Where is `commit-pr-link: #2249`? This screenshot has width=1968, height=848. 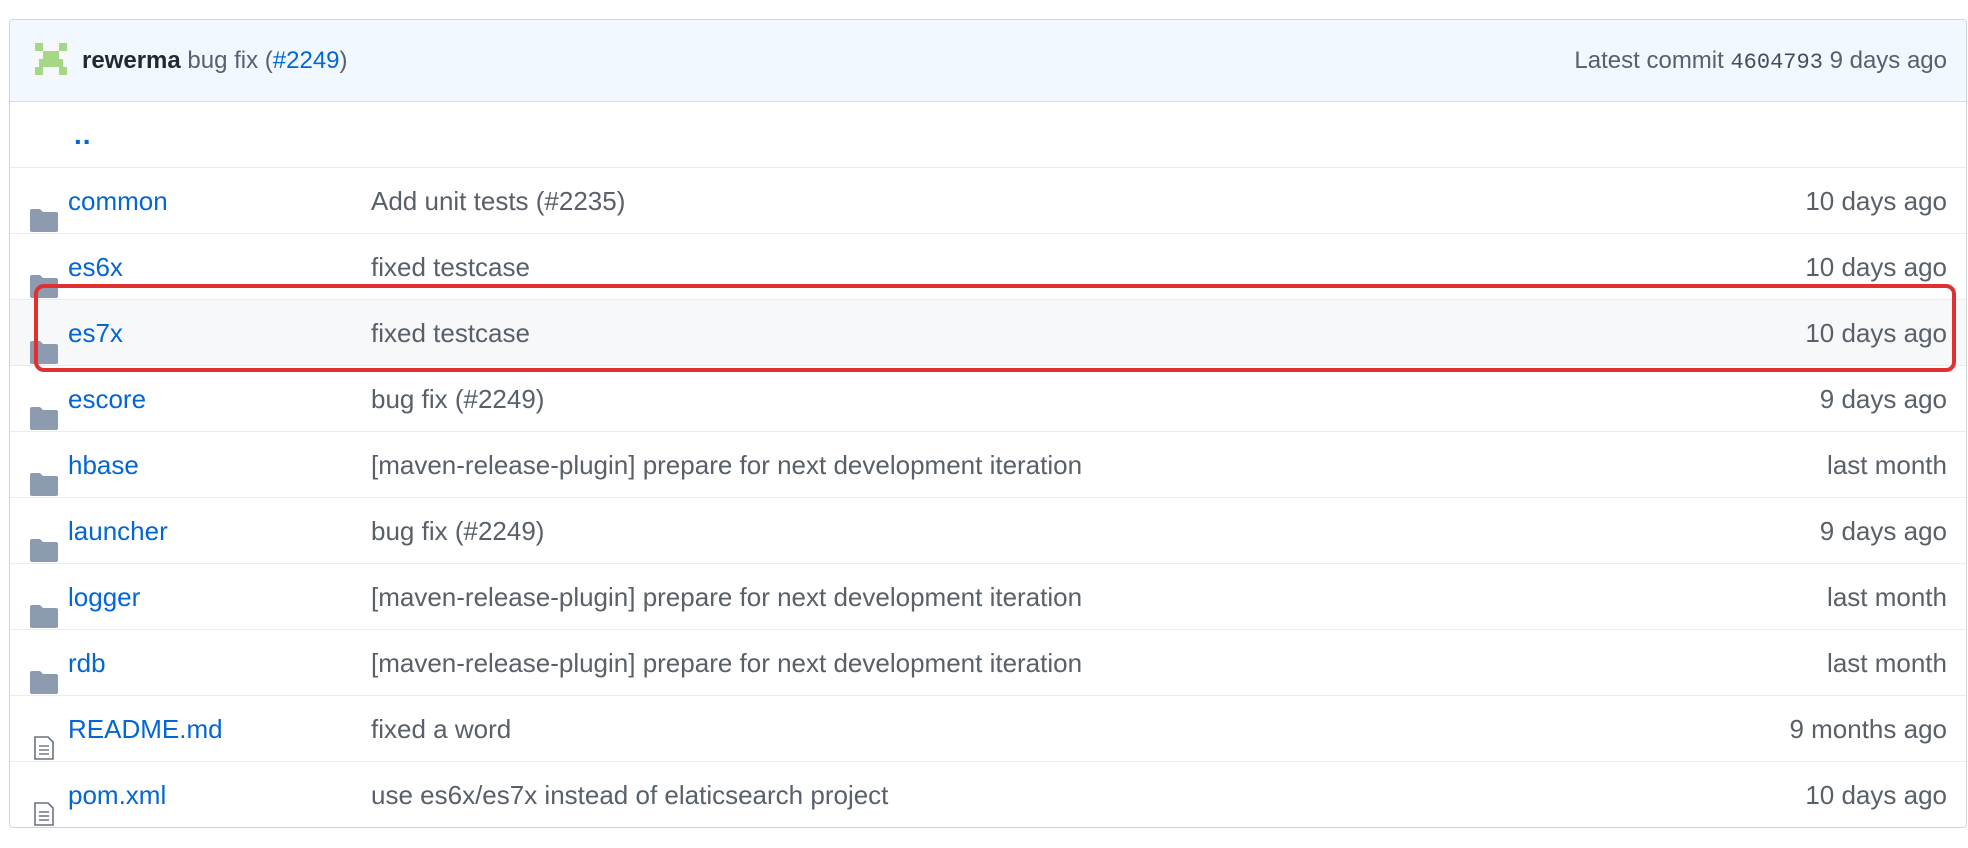
commit-pr-link: #2249 is located at coordinates (306, 60).